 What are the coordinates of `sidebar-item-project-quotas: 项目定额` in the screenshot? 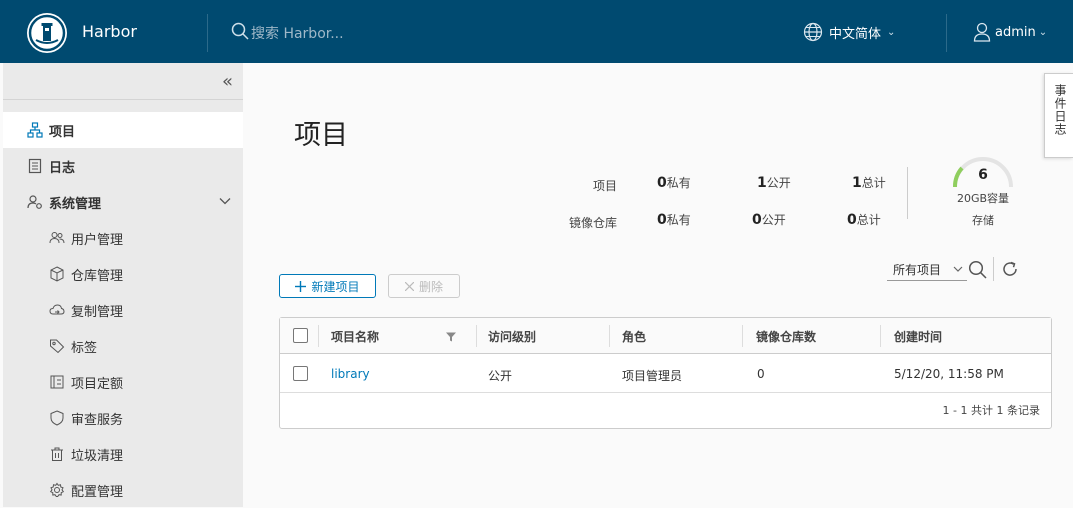 It's located at (123, 382).